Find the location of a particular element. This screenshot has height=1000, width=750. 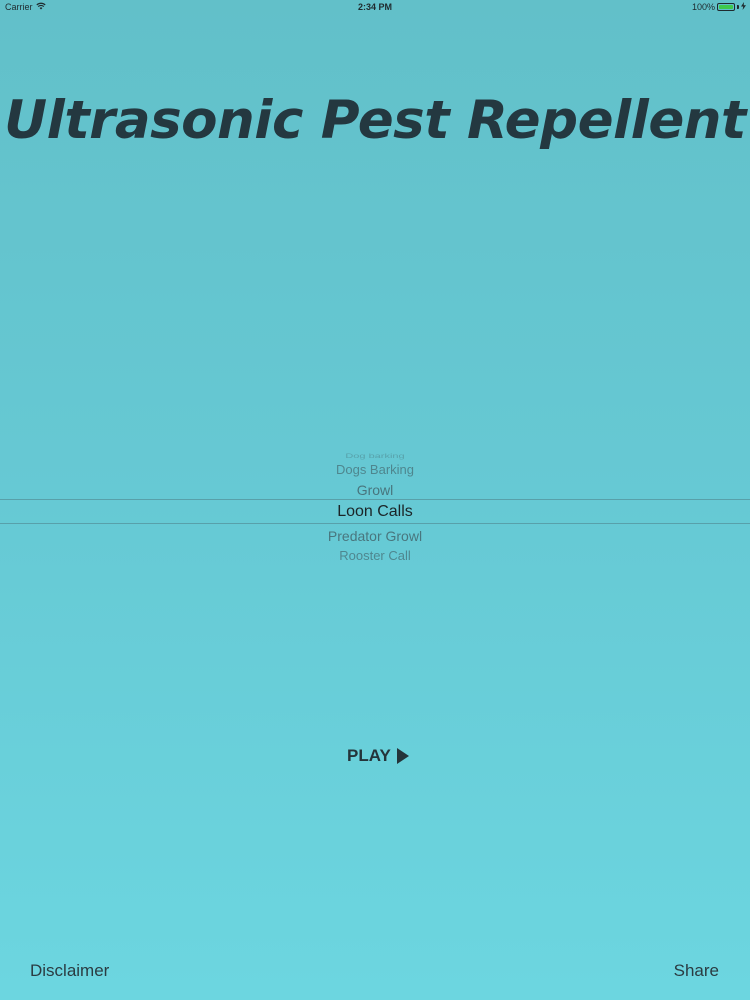

play-triangle-icon is located at coordinates (402, 756).